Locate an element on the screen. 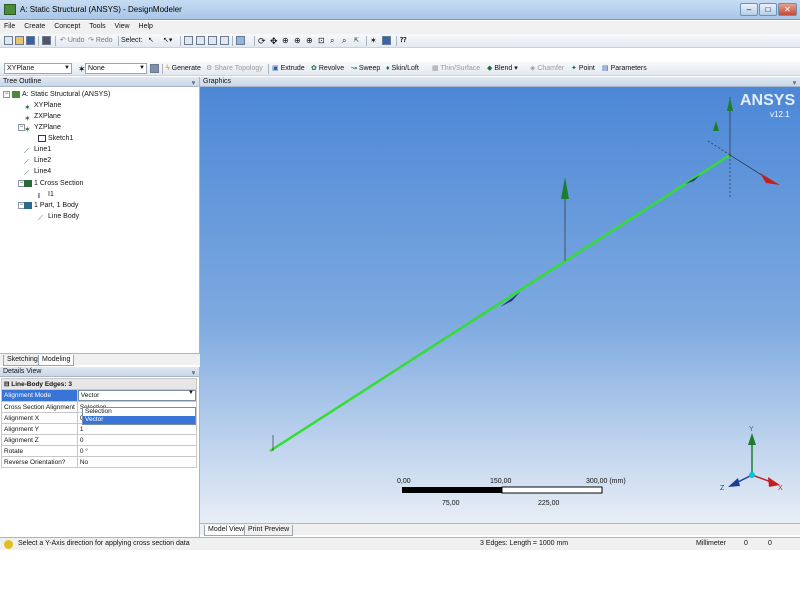  zoom-icon: ⊕ is located at coordinates (285, 41).